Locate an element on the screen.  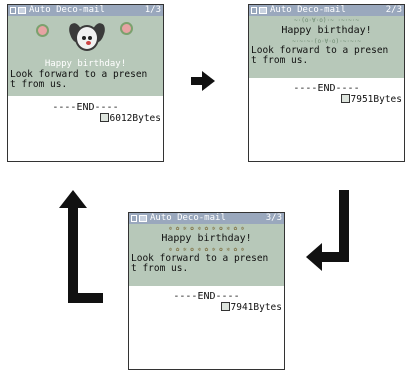
message-size: 7951Bytes is located at coordinates (371, 99).